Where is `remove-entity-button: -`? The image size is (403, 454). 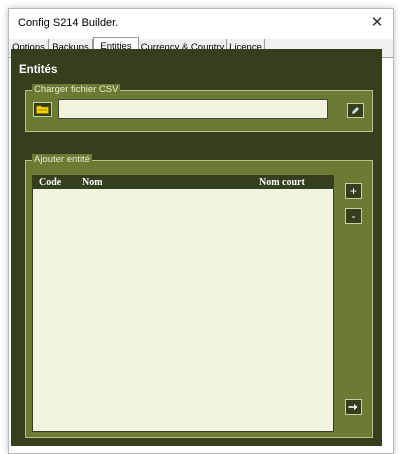
remove-entity-button: - is located at coordinates (353, 216).